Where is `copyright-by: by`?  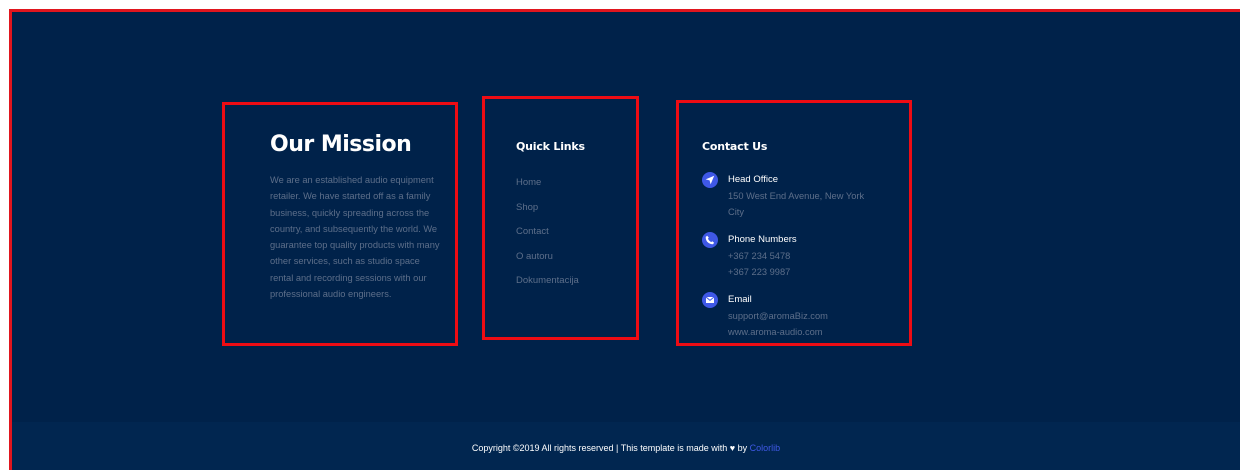
copyright-by: by is located at coordinates (742, 448).